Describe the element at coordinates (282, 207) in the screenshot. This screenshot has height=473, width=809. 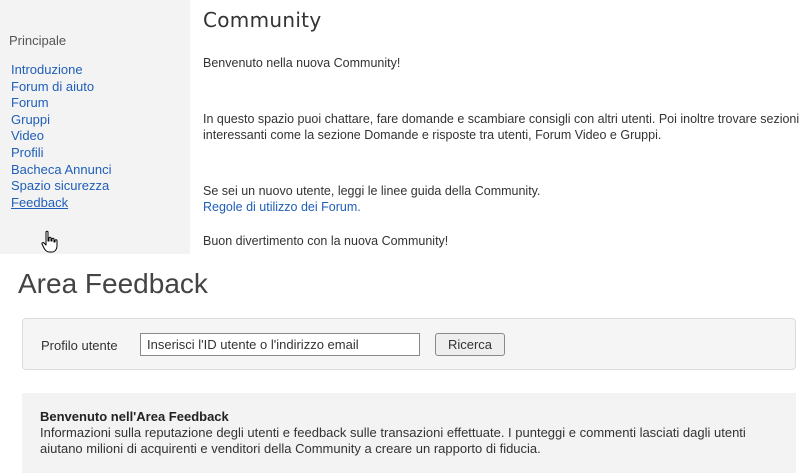
I see `forum-rules-link: Regole di utilizzo dei Forum.` at that location.